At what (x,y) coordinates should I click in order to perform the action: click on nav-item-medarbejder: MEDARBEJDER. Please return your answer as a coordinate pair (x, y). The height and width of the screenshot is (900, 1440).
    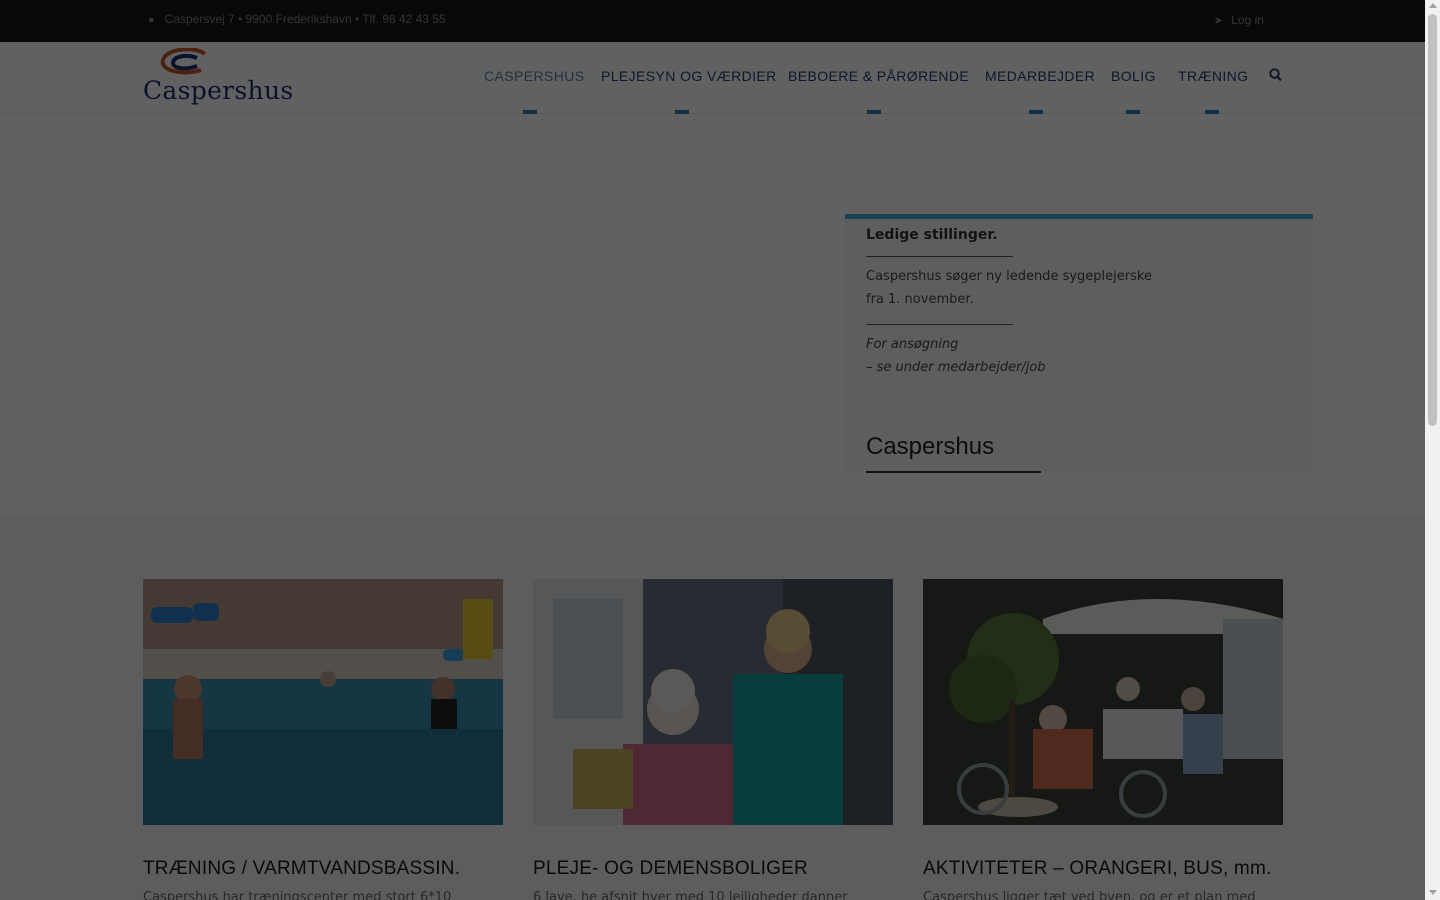
    Looking at the image, I should click on (1040, 91).